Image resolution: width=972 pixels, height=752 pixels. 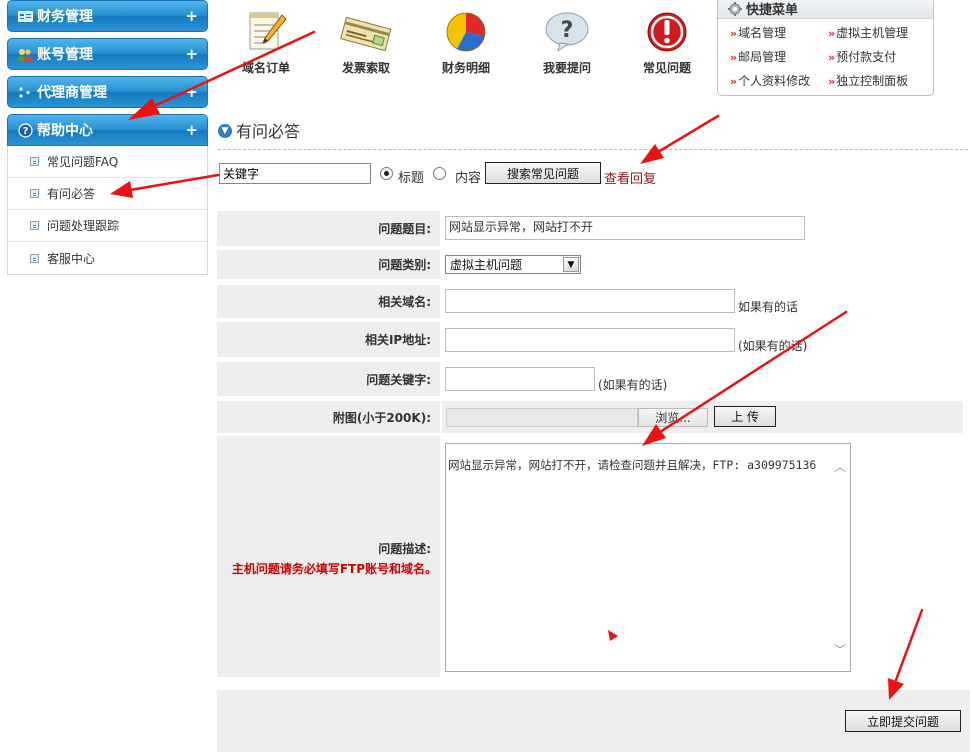 What do you see at coordinates (295, 173) in the screenshot?
I see `keyword-search-input` at bounding box center [295, 173].